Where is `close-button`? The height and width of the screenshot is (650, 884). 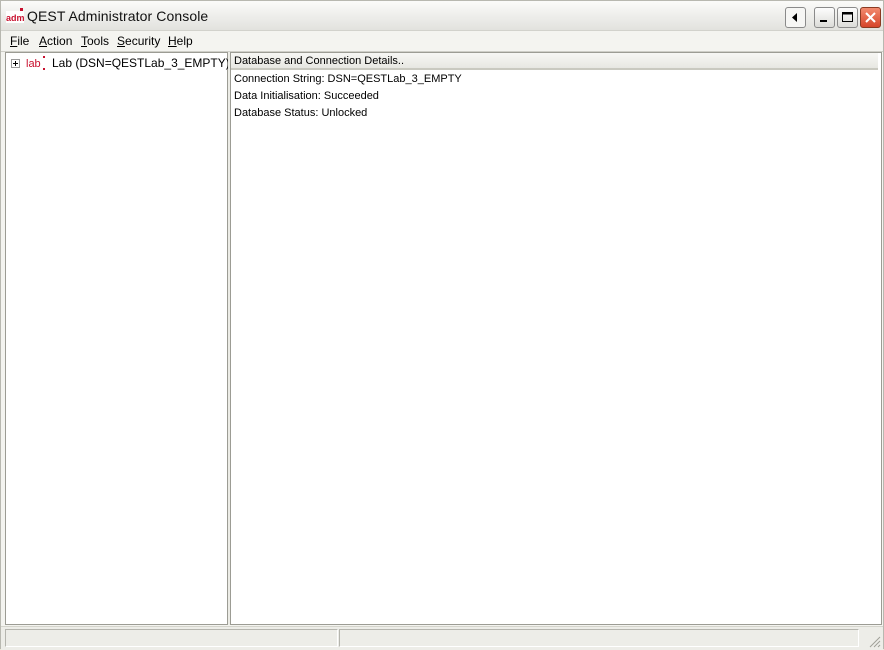 close-button is located at coordinates (870, 17).